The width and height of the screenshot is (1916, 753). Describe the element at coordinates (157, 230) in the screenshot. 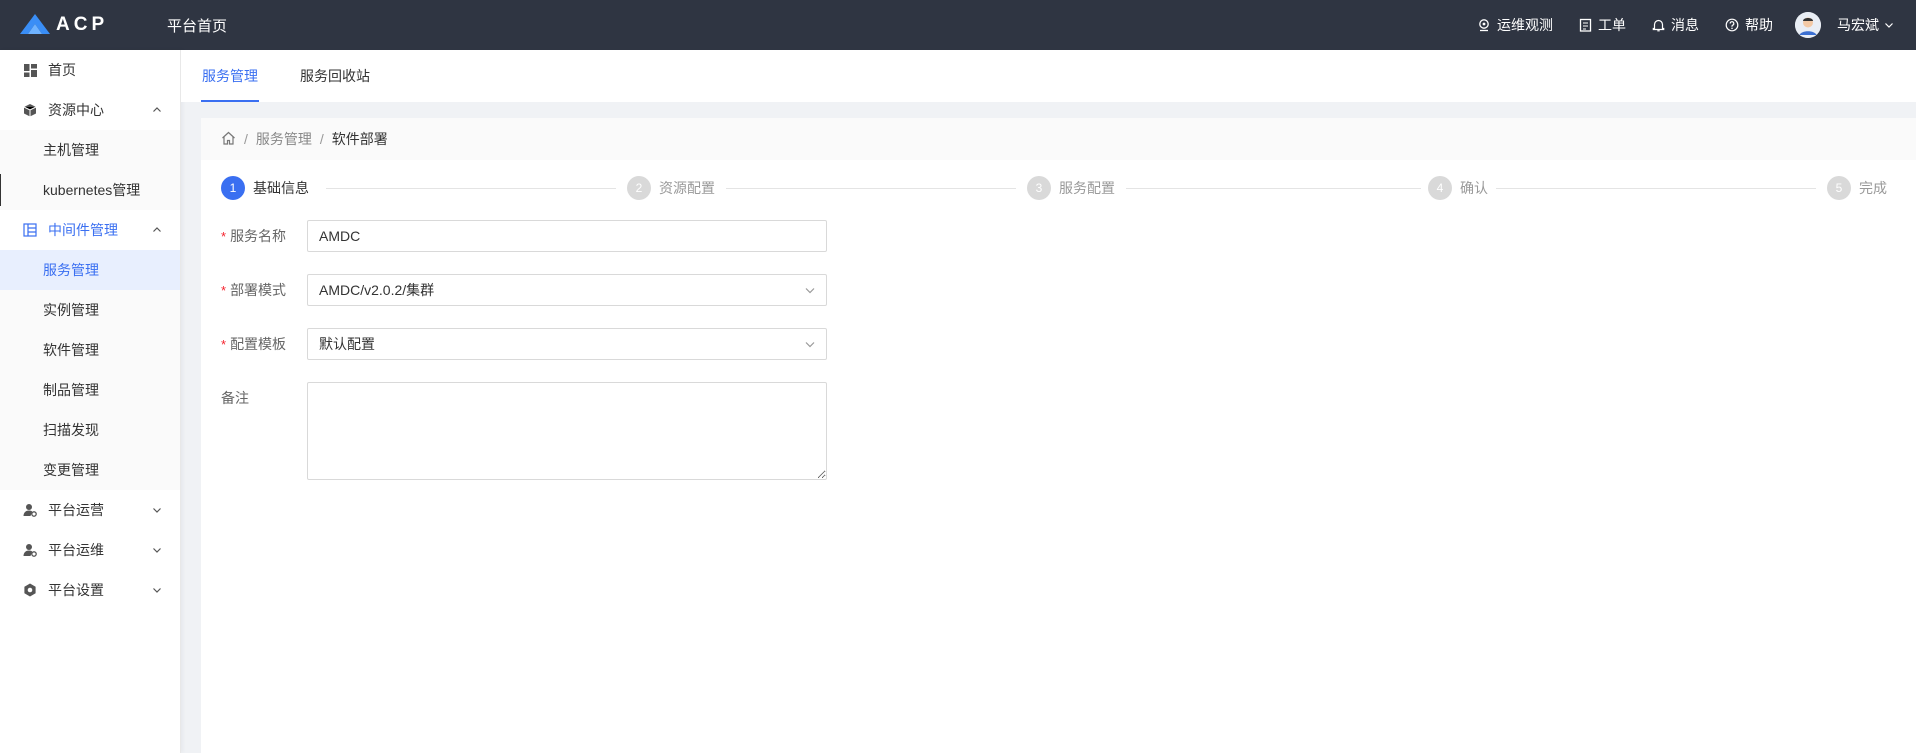

I see `chevron-up-icon` at that location.